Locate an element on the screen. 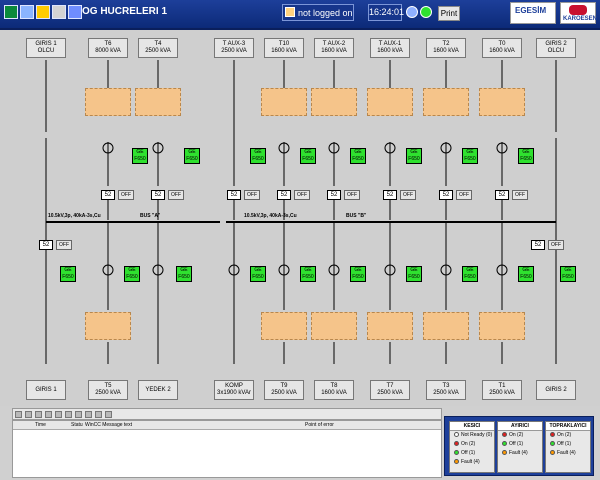  breaker-top-TAUX1: 52 is located at coordinates (390, 195).